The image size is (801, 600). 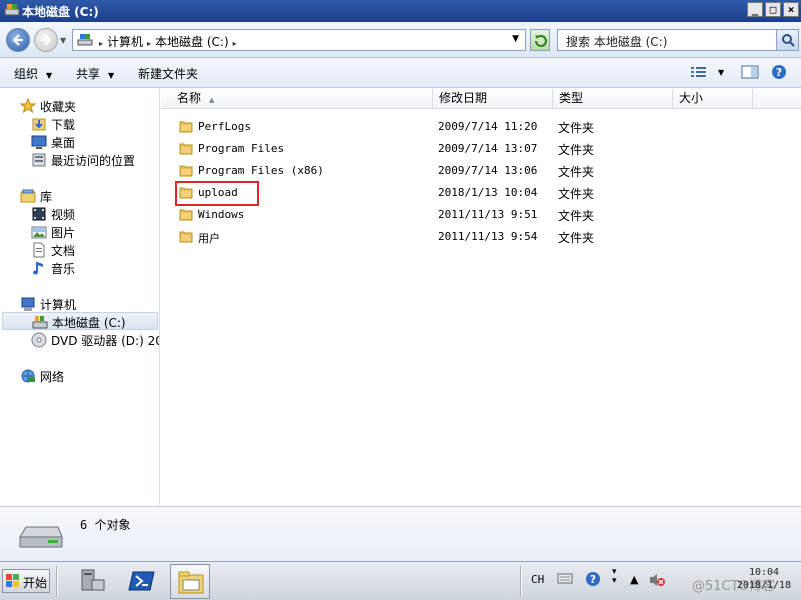 I want to click on show-hidden-icons-icon: ▲, so click(x=634, y=579).